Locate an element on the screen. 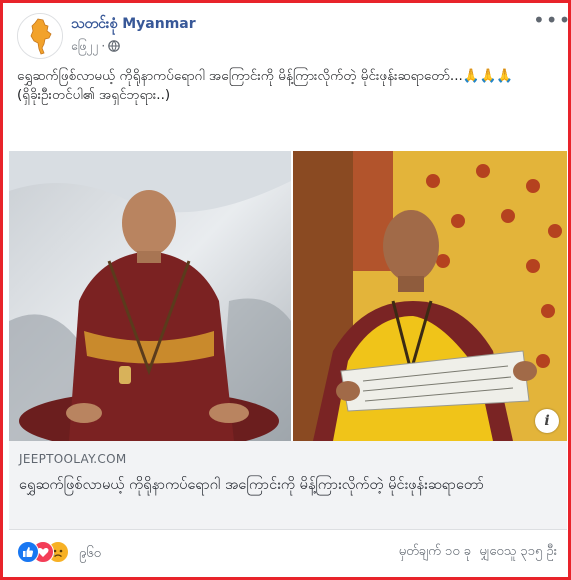 The image size is (571, 580). more-options-icon: ••• is located at coordinates (551, 20).